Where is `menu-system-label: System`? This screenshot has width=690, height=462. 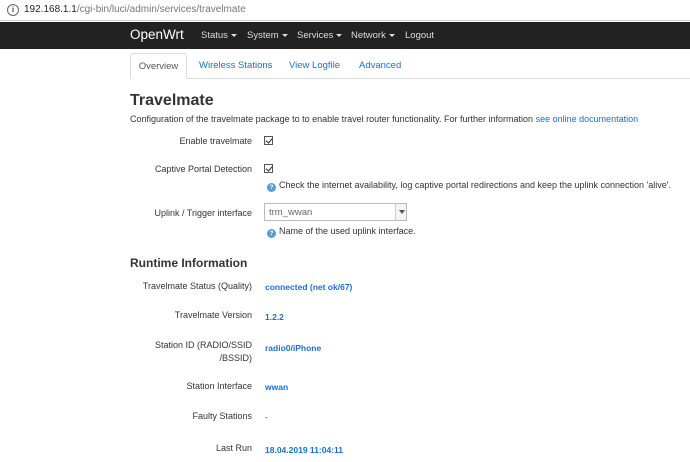
menu-system-label: System is located at coordinates (263, 35).